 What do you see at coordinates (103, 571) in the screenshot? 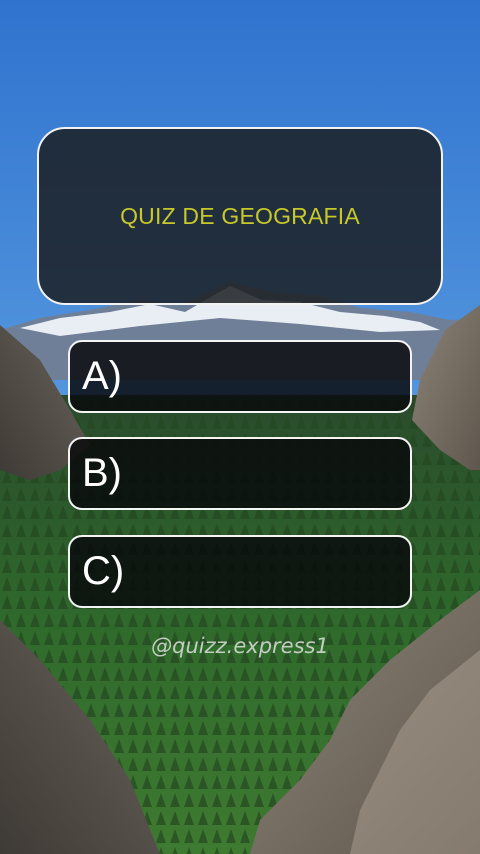
I see `option-c-label: C)` at bounding box center [103, 571].